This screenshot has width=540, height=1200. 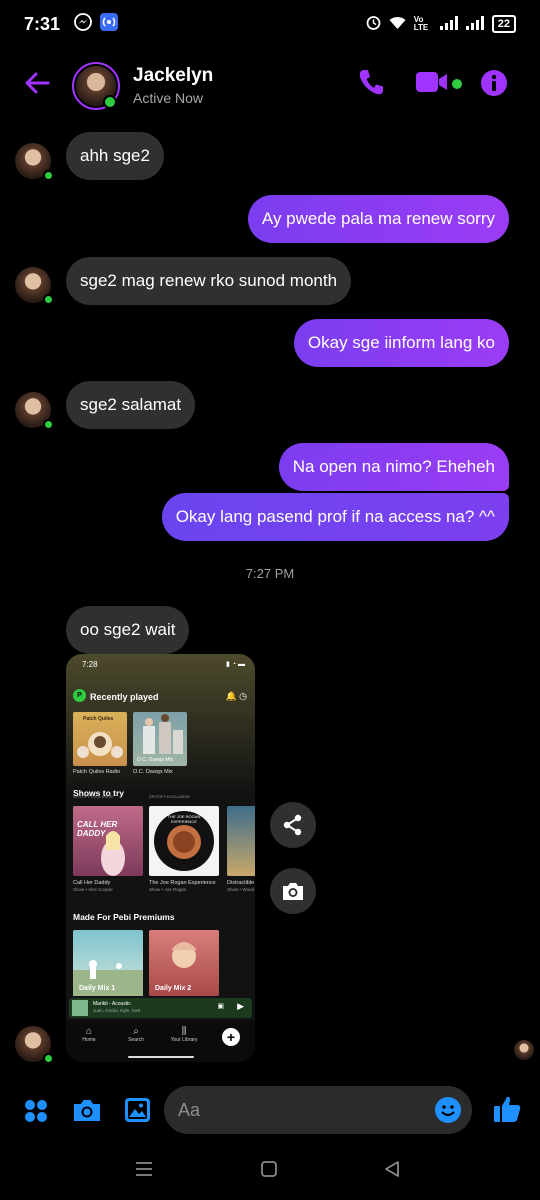 I want to click on search-icon: ⌕, so click(x=136, y=1031).